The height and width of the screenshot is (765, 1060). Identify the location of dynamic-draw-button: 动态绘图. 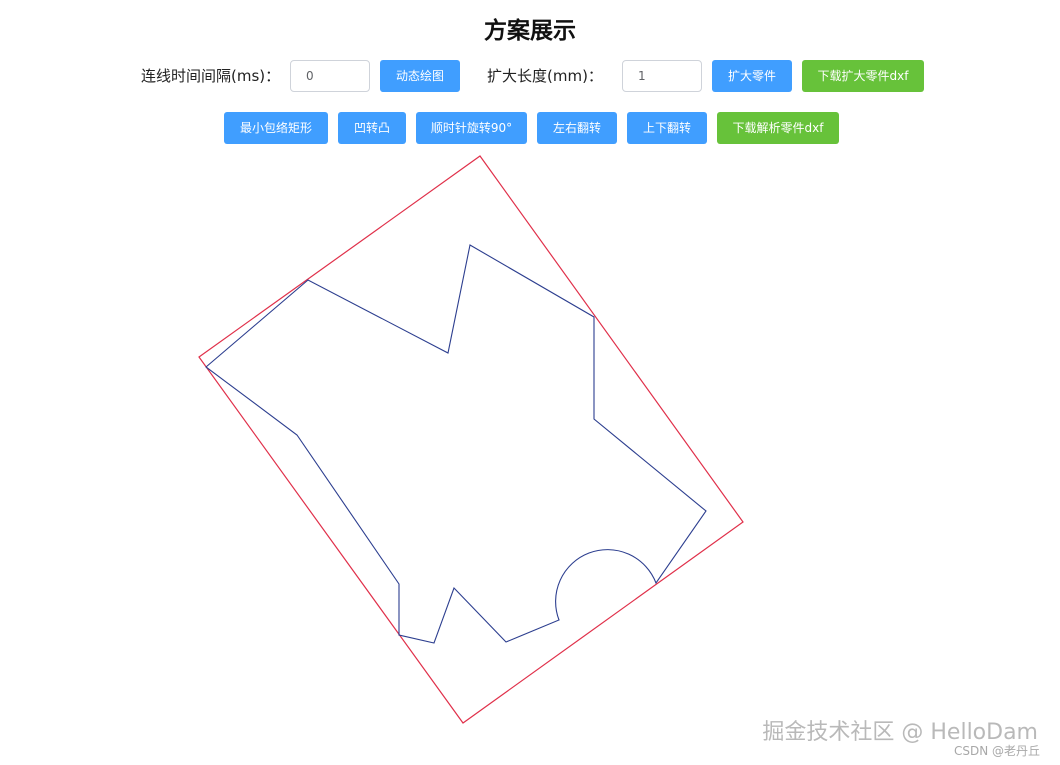
(420, 76).